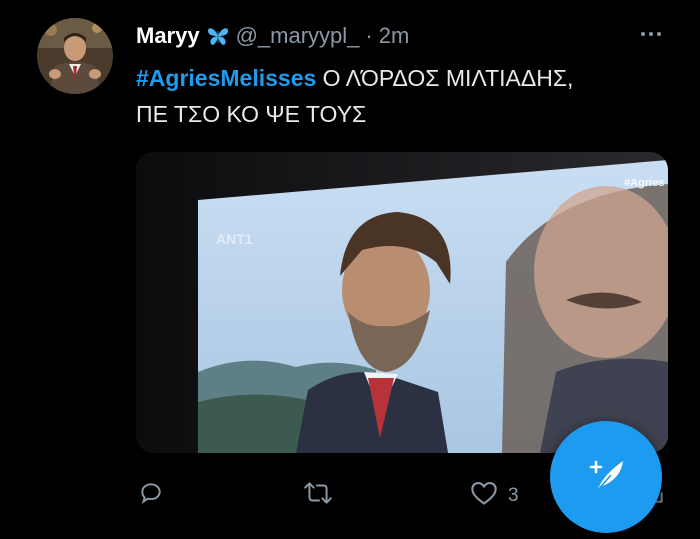  Describe the element at coordinates (251, 114) in the screenshot. I see `tweet-text-line2: ΠΕ ΤΣΟ ΚΟ ΨΕ ΤΟΥΣ` at that location.